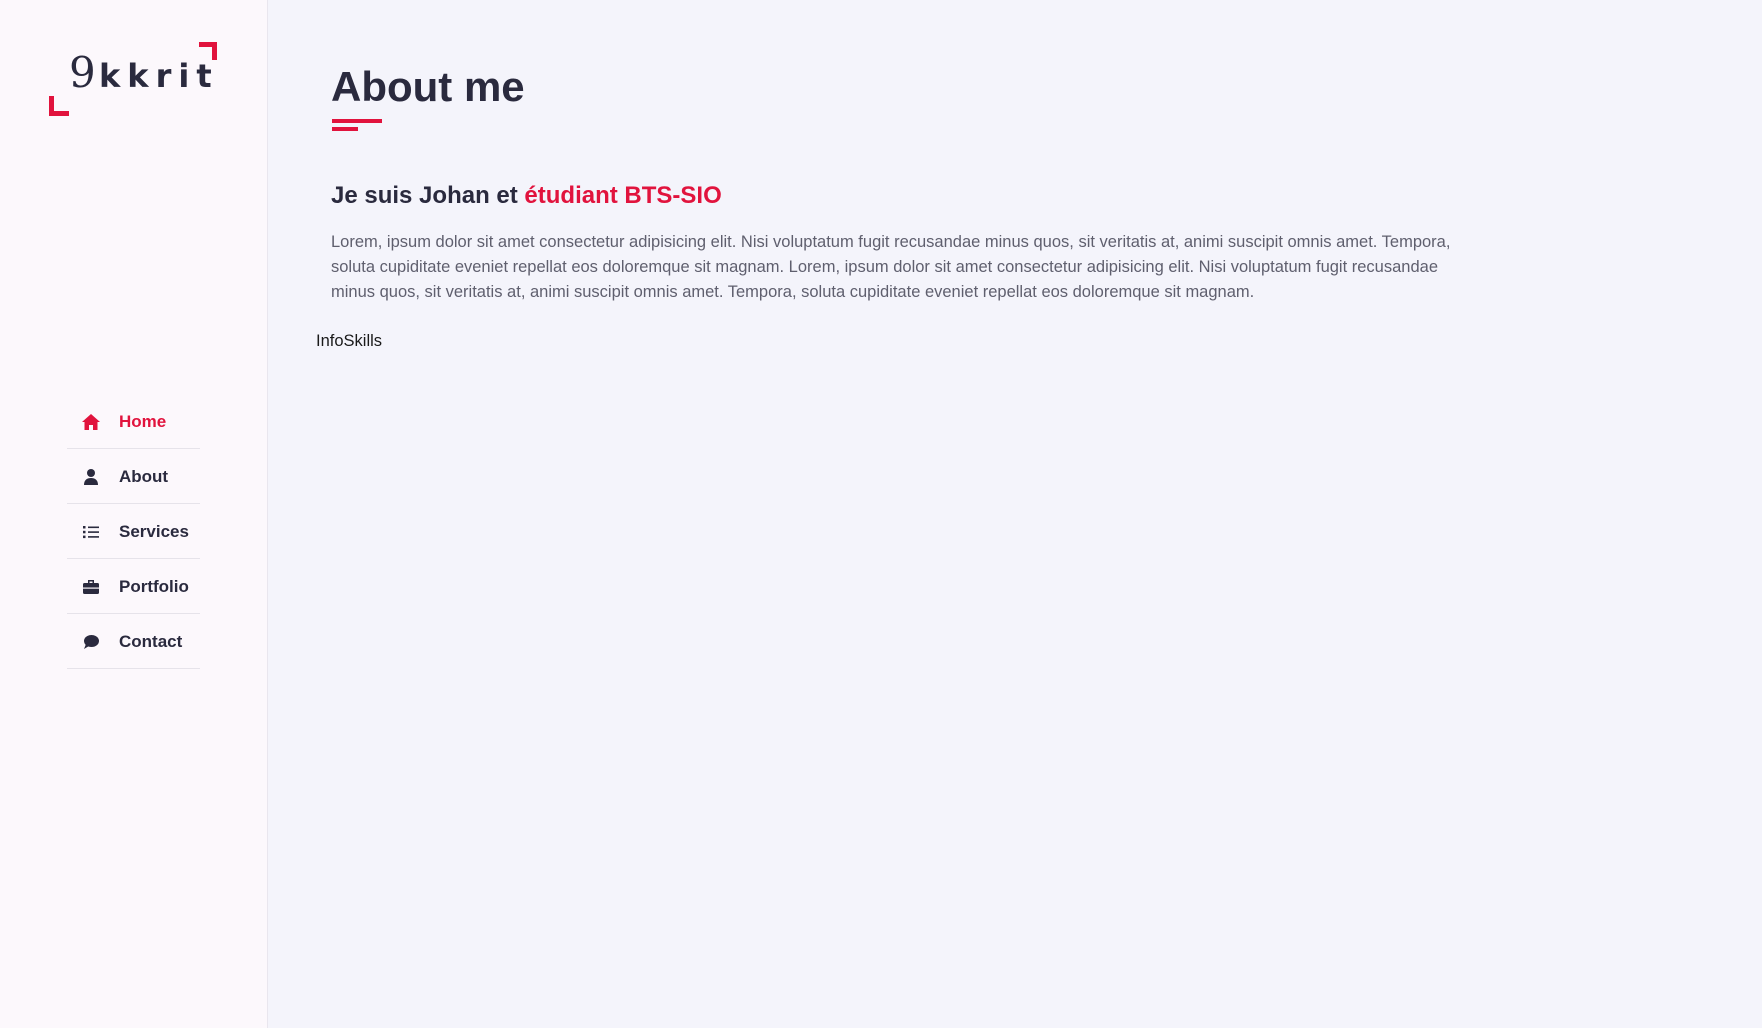 The width and height of the screenshot is (1762, 1028). I want to click on tab-skills: Skills, so click(363, 341).